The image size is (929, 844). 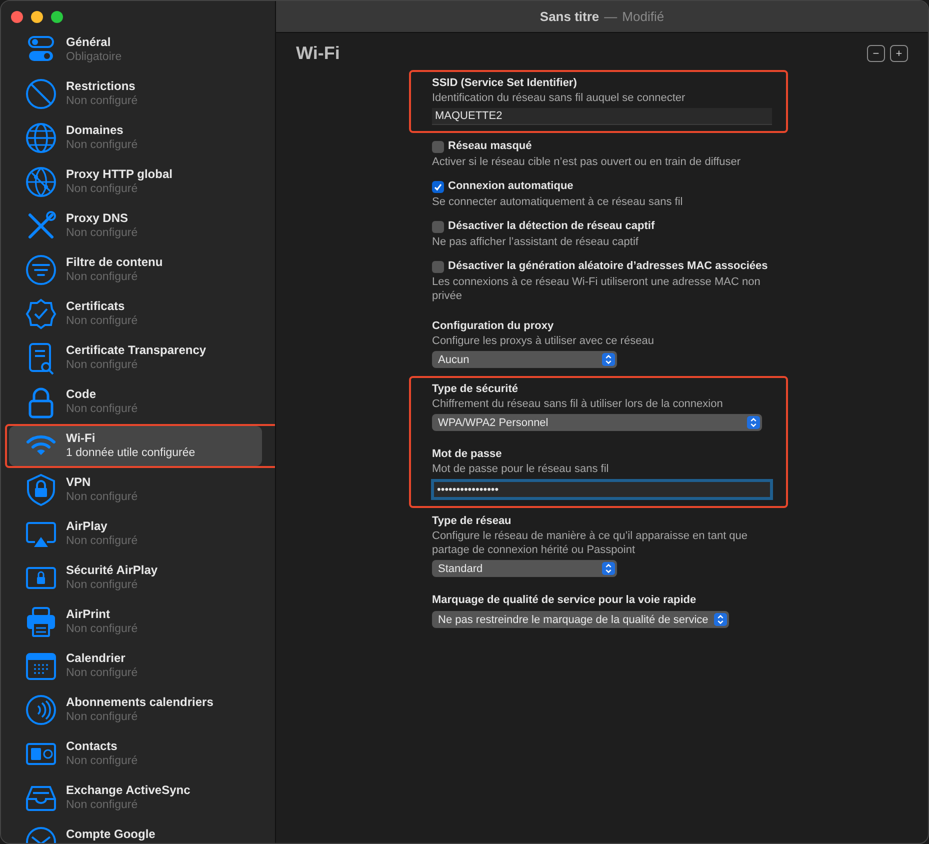 I want to click on field-label: Mot de passe, so click(x=467, y=454).